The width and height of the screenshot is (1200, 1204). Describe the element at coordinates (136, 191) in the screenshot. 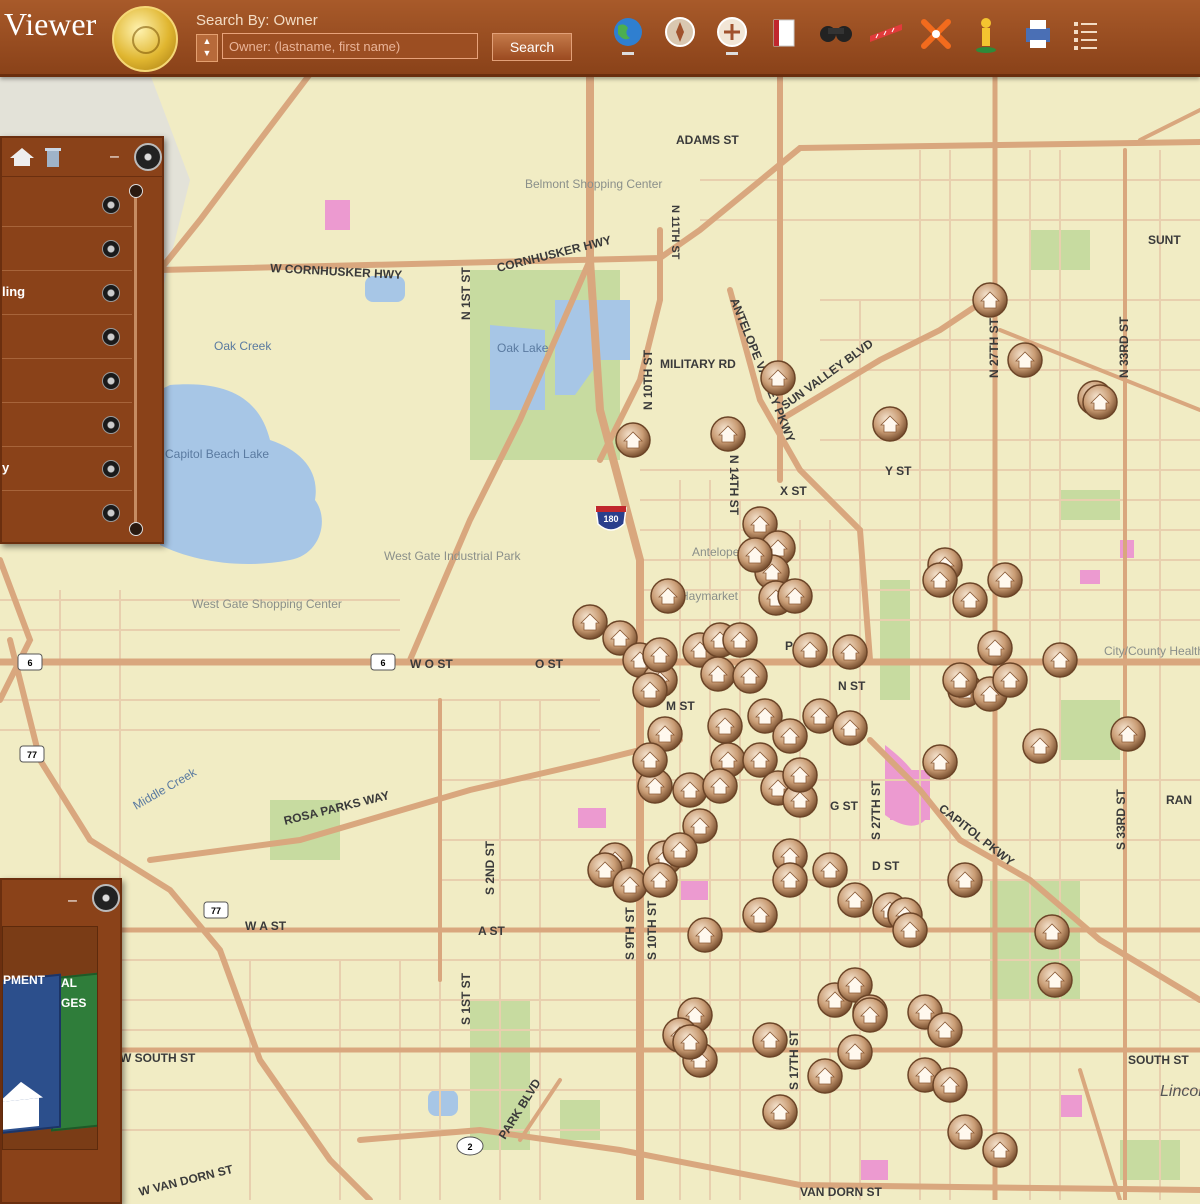

I see `scrollbar-top-handle` at that location.